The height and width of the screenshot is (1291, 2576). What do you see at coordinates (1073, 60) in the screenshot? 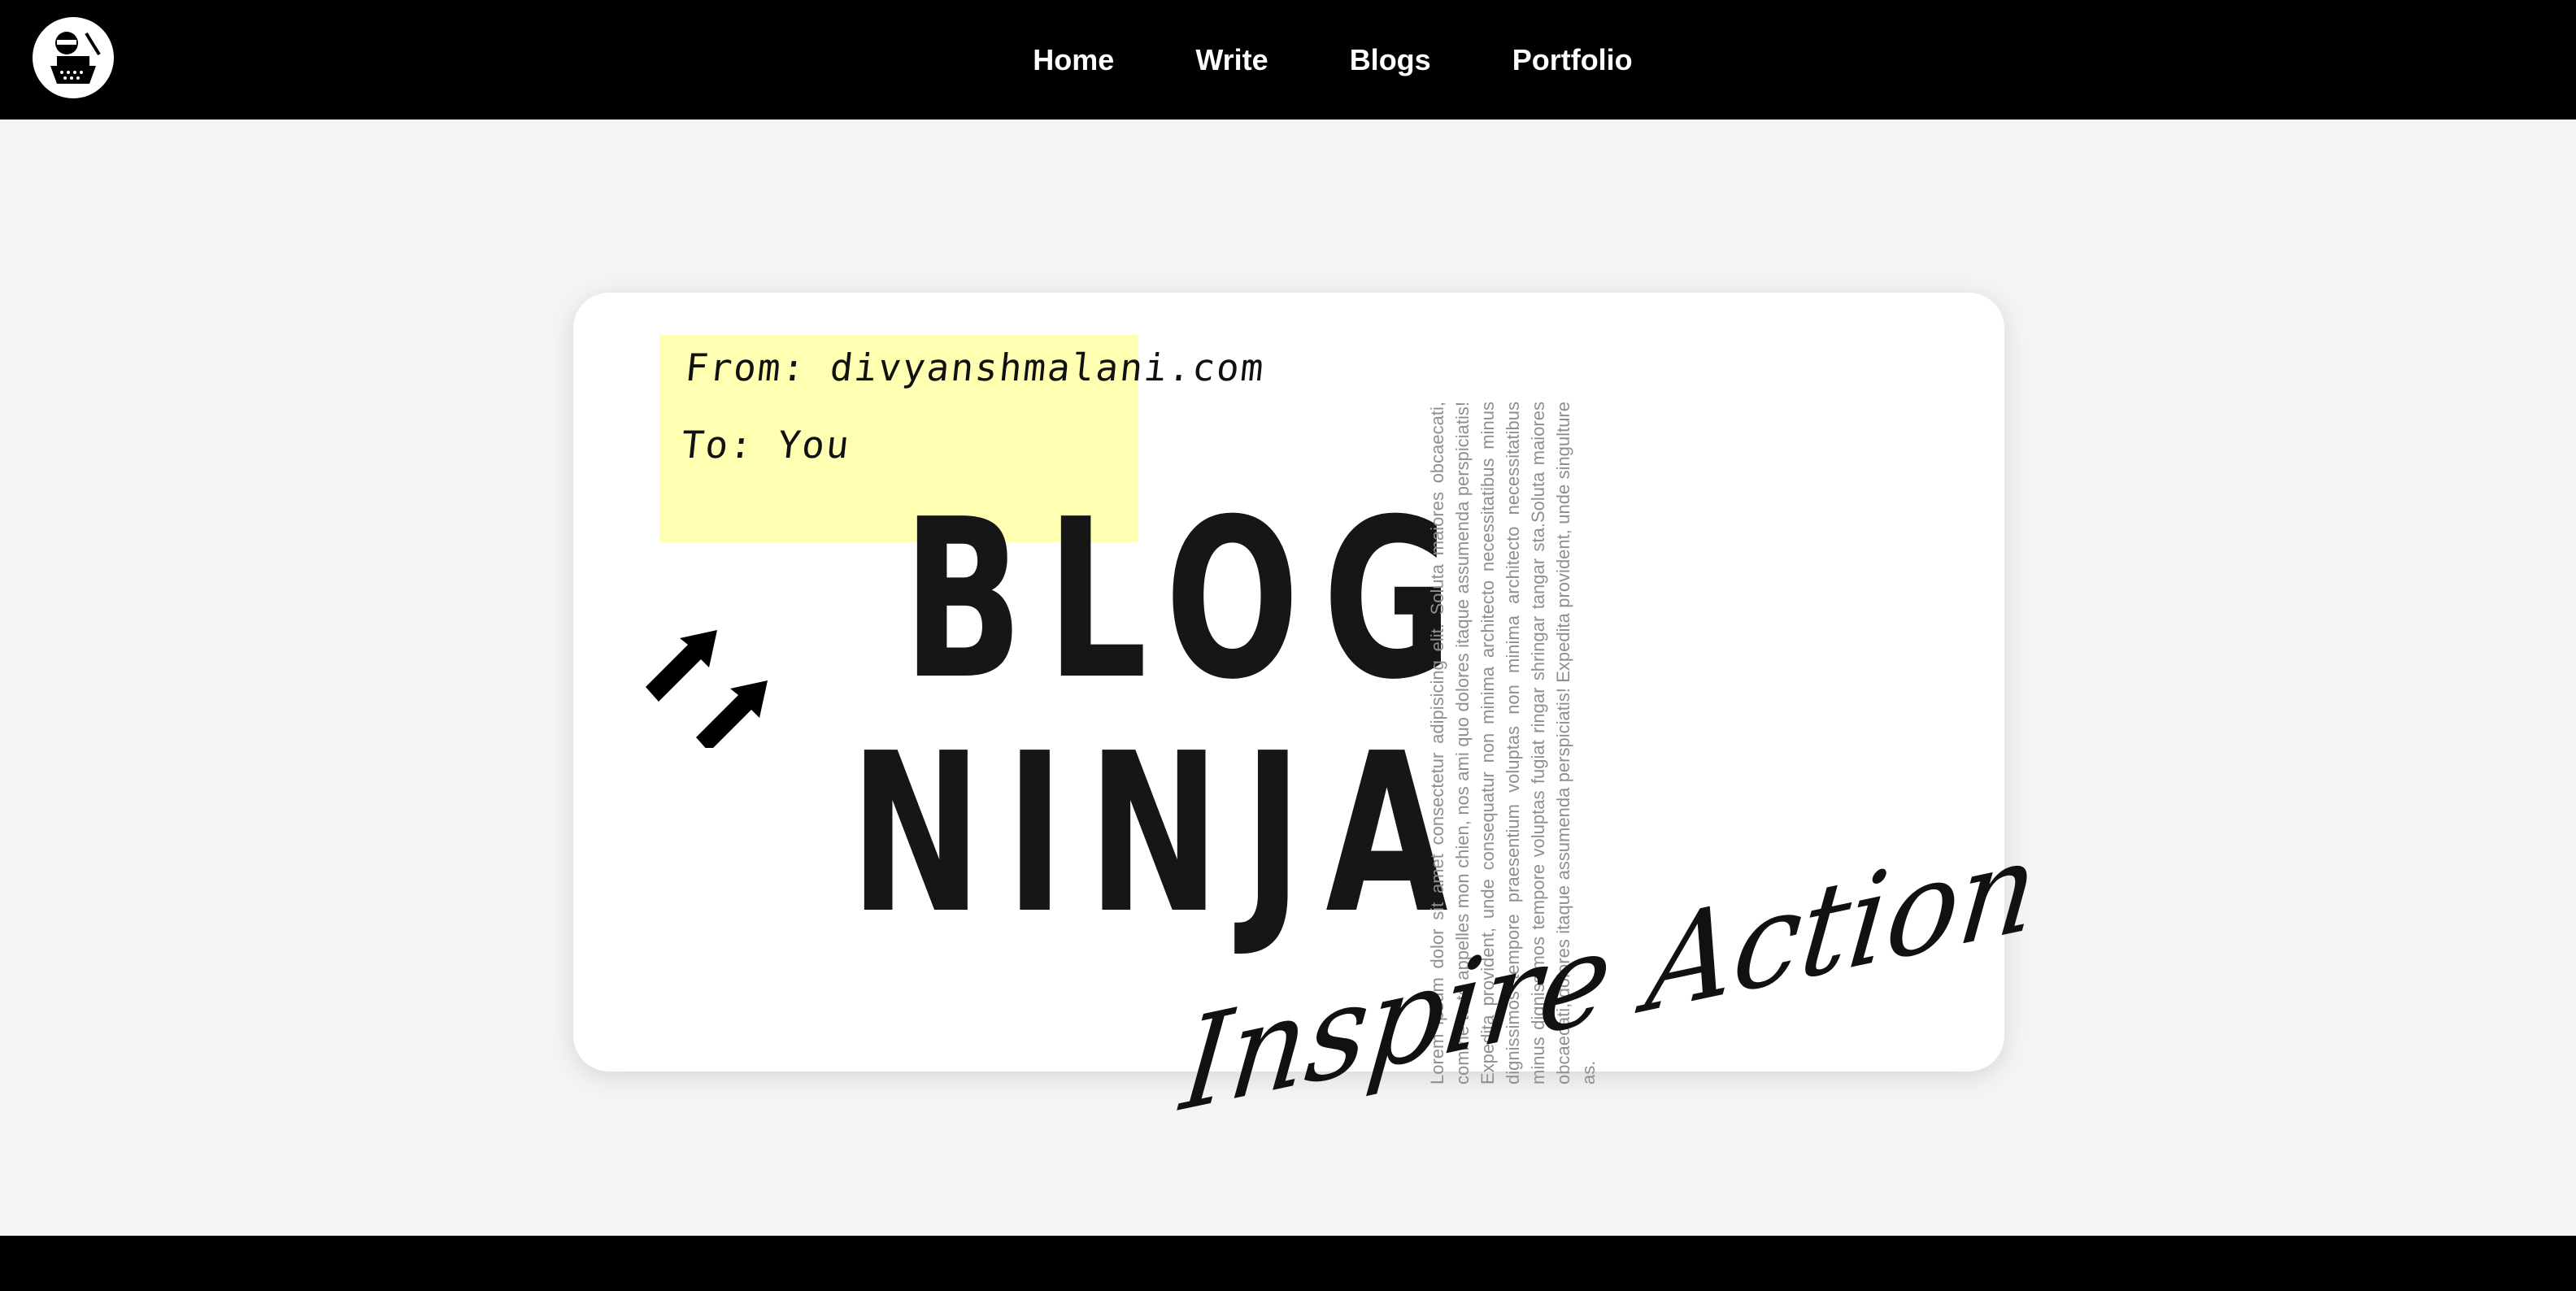
I see `nav-home-link: Home` at bounding box center [1073, 60].